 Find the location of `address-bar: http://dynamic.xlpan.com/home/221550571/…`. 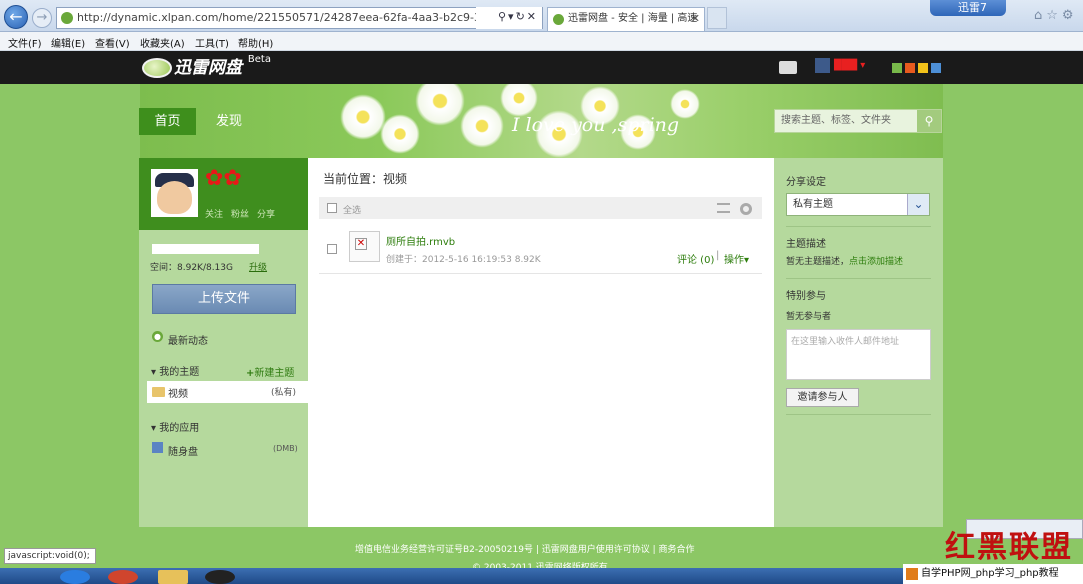

address-bar: http://dynamic.xlpan.com/home/221550571/… is located at coordinates (299, 18).